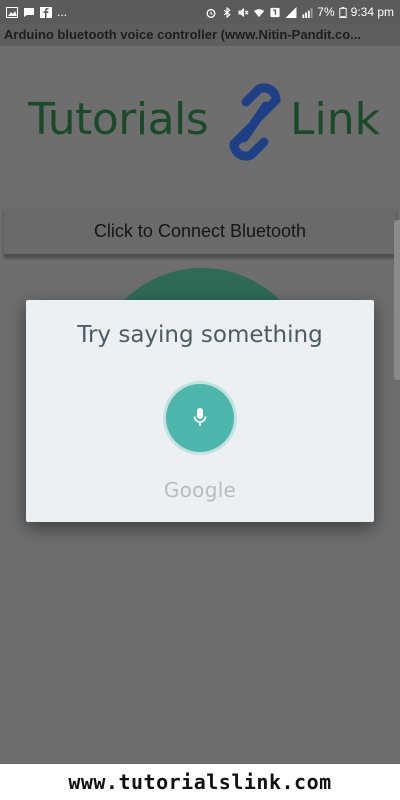 The image size is (400, 800). What do you see at coordinates (211, 13) in the screenshot?
I see `alarm-icon` at bounding box center [211, 13].